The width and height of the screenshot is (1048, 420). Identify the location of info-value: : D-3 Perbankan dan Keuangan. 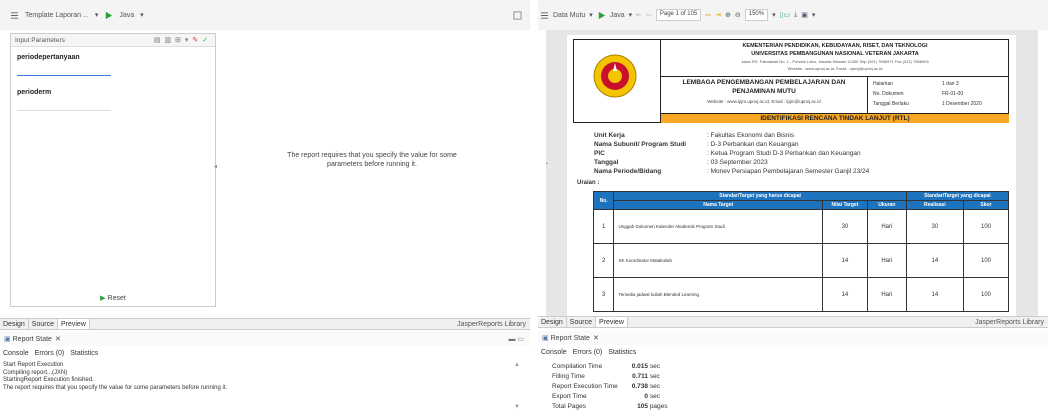
(753, 144).